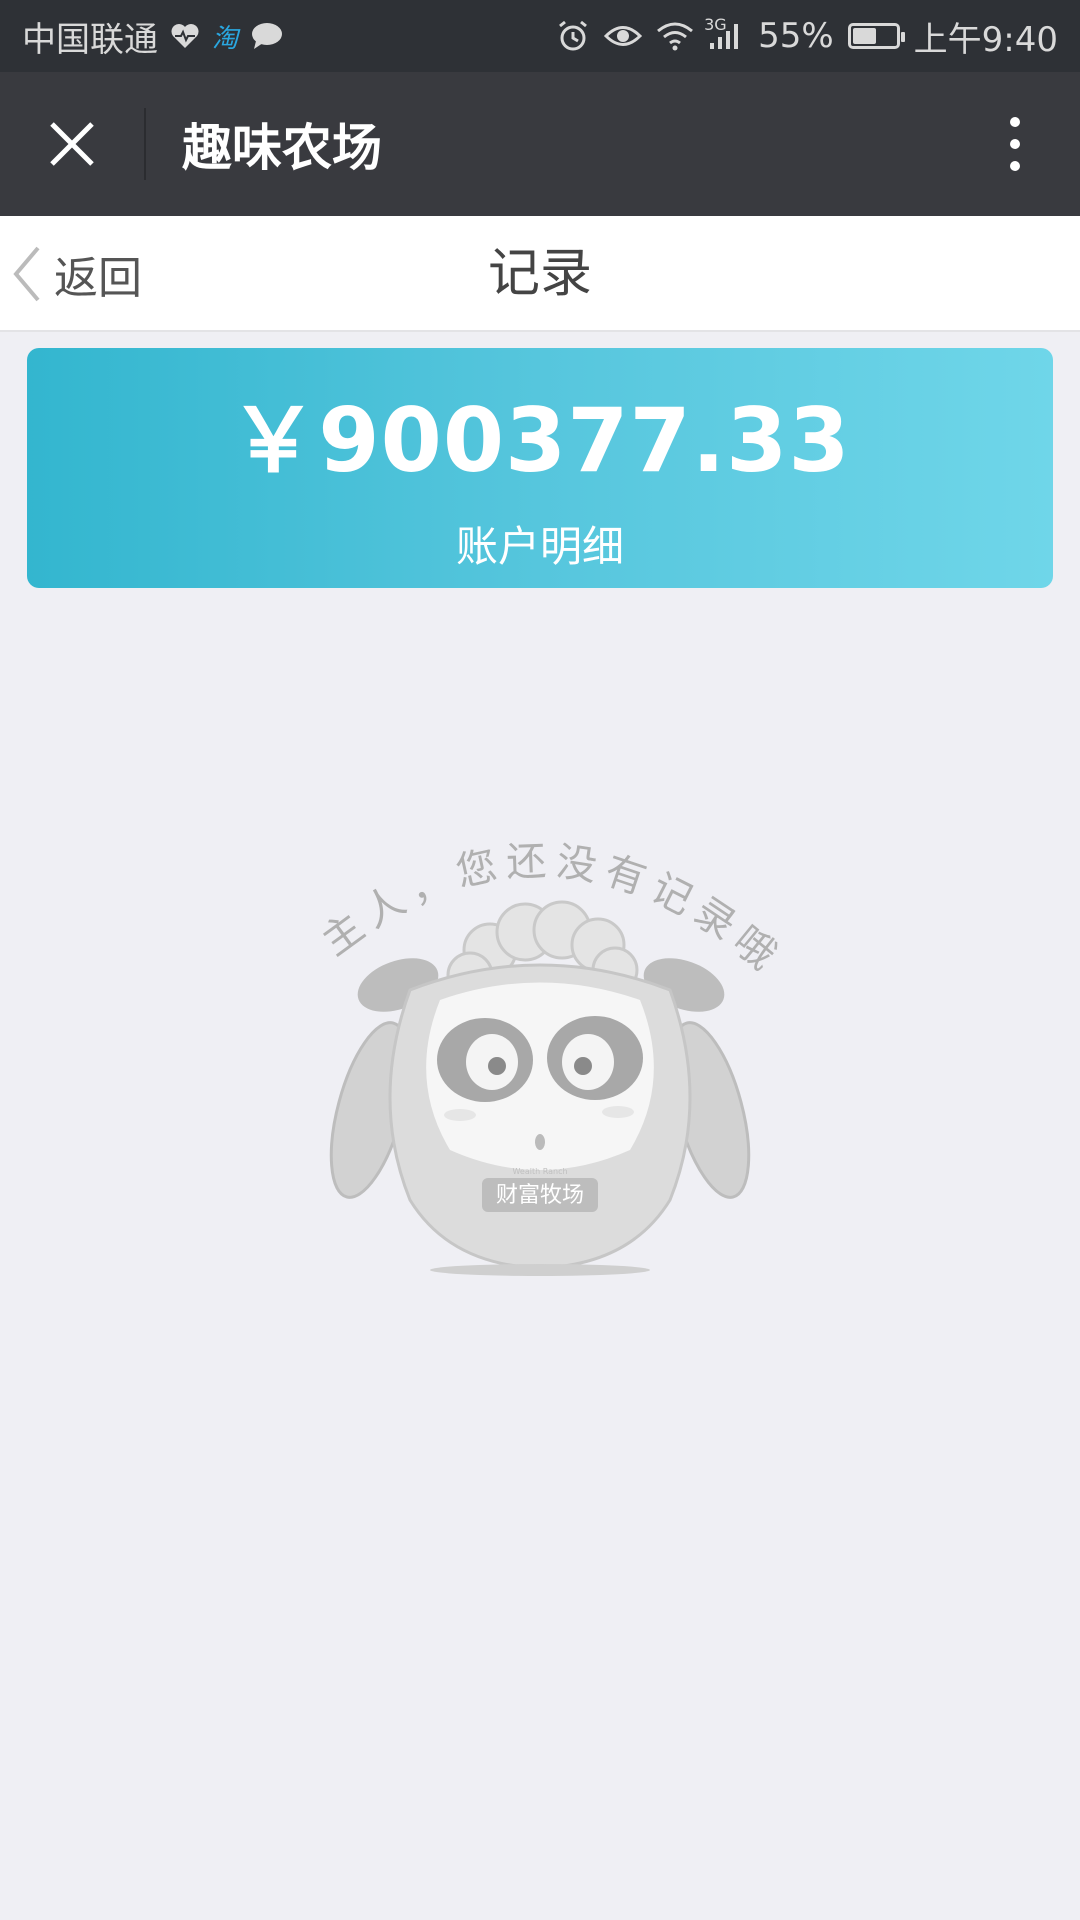  I want to click on balance-card: ￥900377.33 账户明细, so click(540, 468).